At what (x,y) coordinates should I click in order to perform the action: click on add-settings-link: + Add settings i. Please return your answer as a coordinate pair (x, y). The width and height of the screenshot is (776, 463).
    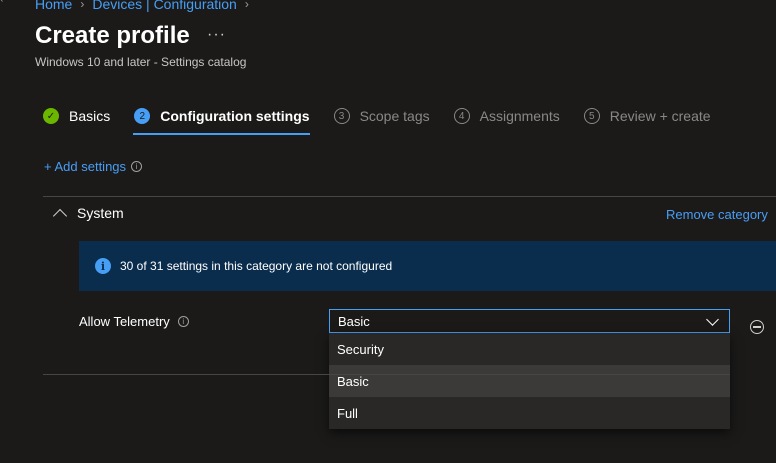
    Looking at the image, I should click on (93, 166).